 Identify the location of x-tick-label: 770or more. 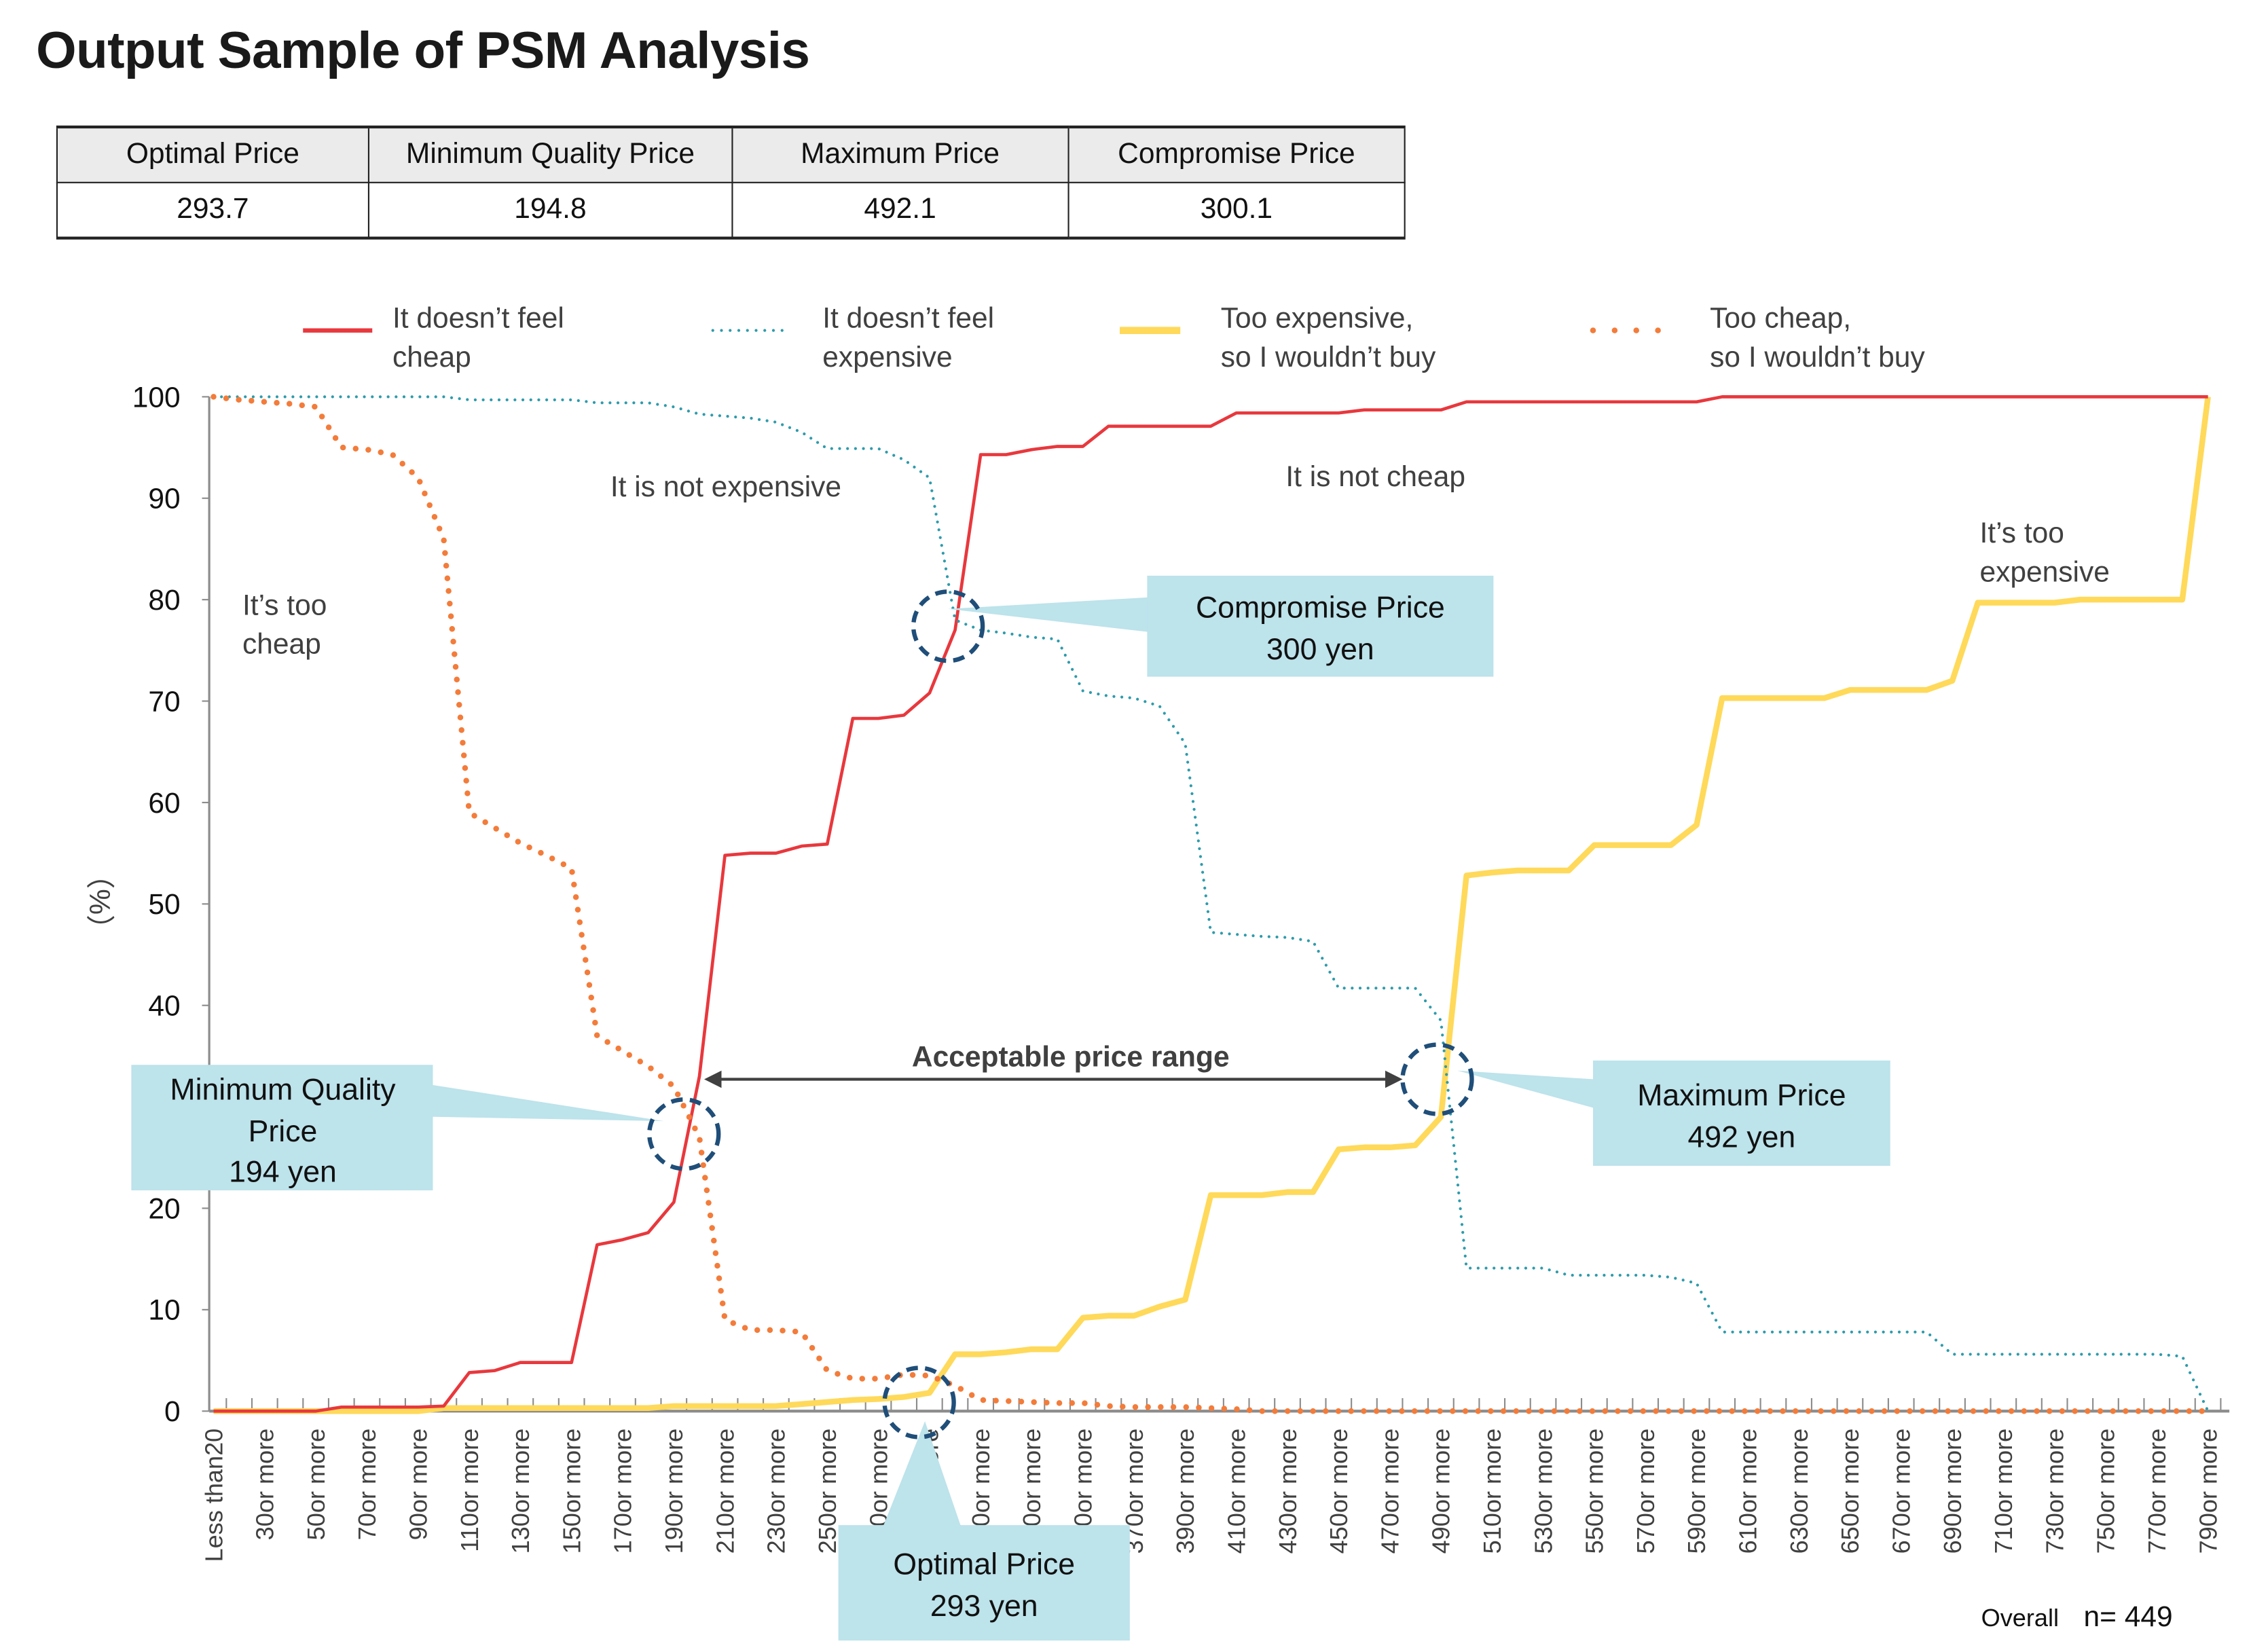
(2157, 1492).